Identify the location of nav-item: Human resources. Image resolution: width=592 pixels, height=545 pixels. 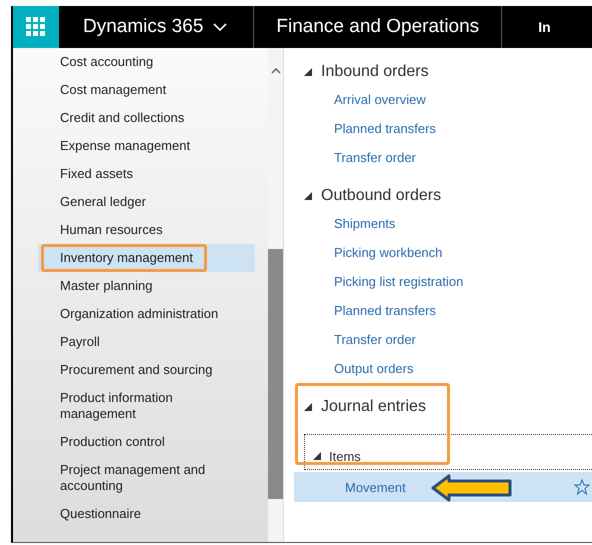
(146, 230).